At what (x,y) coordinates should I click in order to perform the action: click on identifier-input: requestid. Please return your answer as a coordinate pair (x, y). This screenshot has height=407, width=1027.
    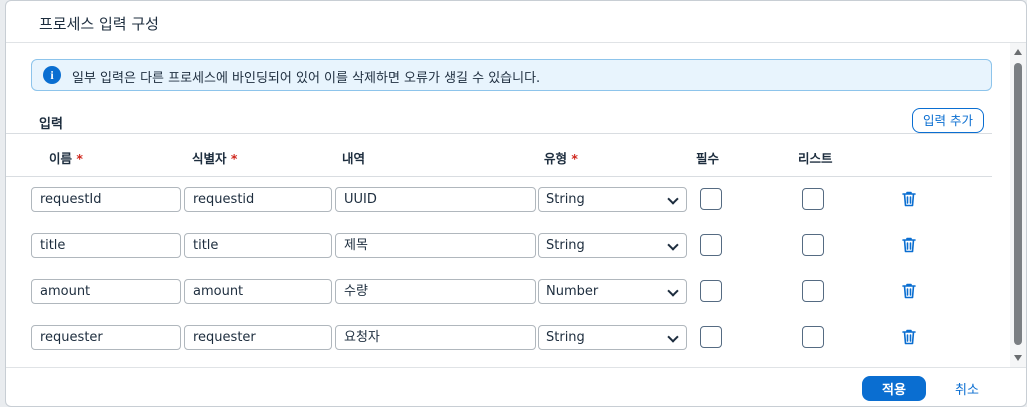
    Looking at the image, I should click on (258, 199).